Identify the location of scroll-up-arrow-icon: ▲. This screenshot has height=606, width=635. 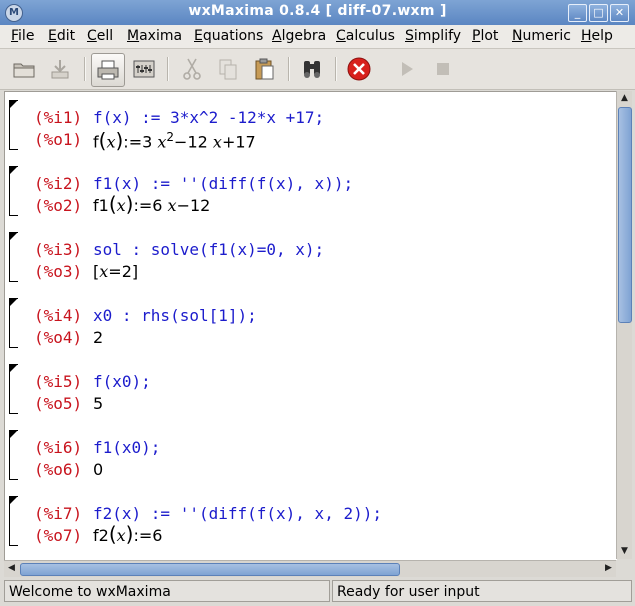
(624, 98).